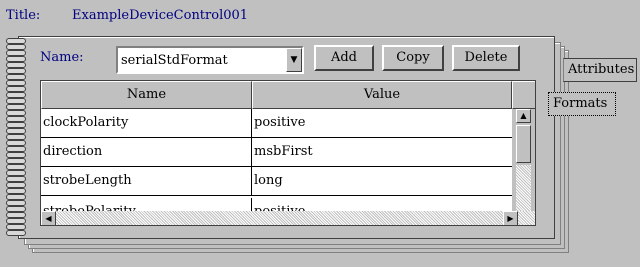  I want to click on table-row: strobePolarity positive, so click(276, 203).